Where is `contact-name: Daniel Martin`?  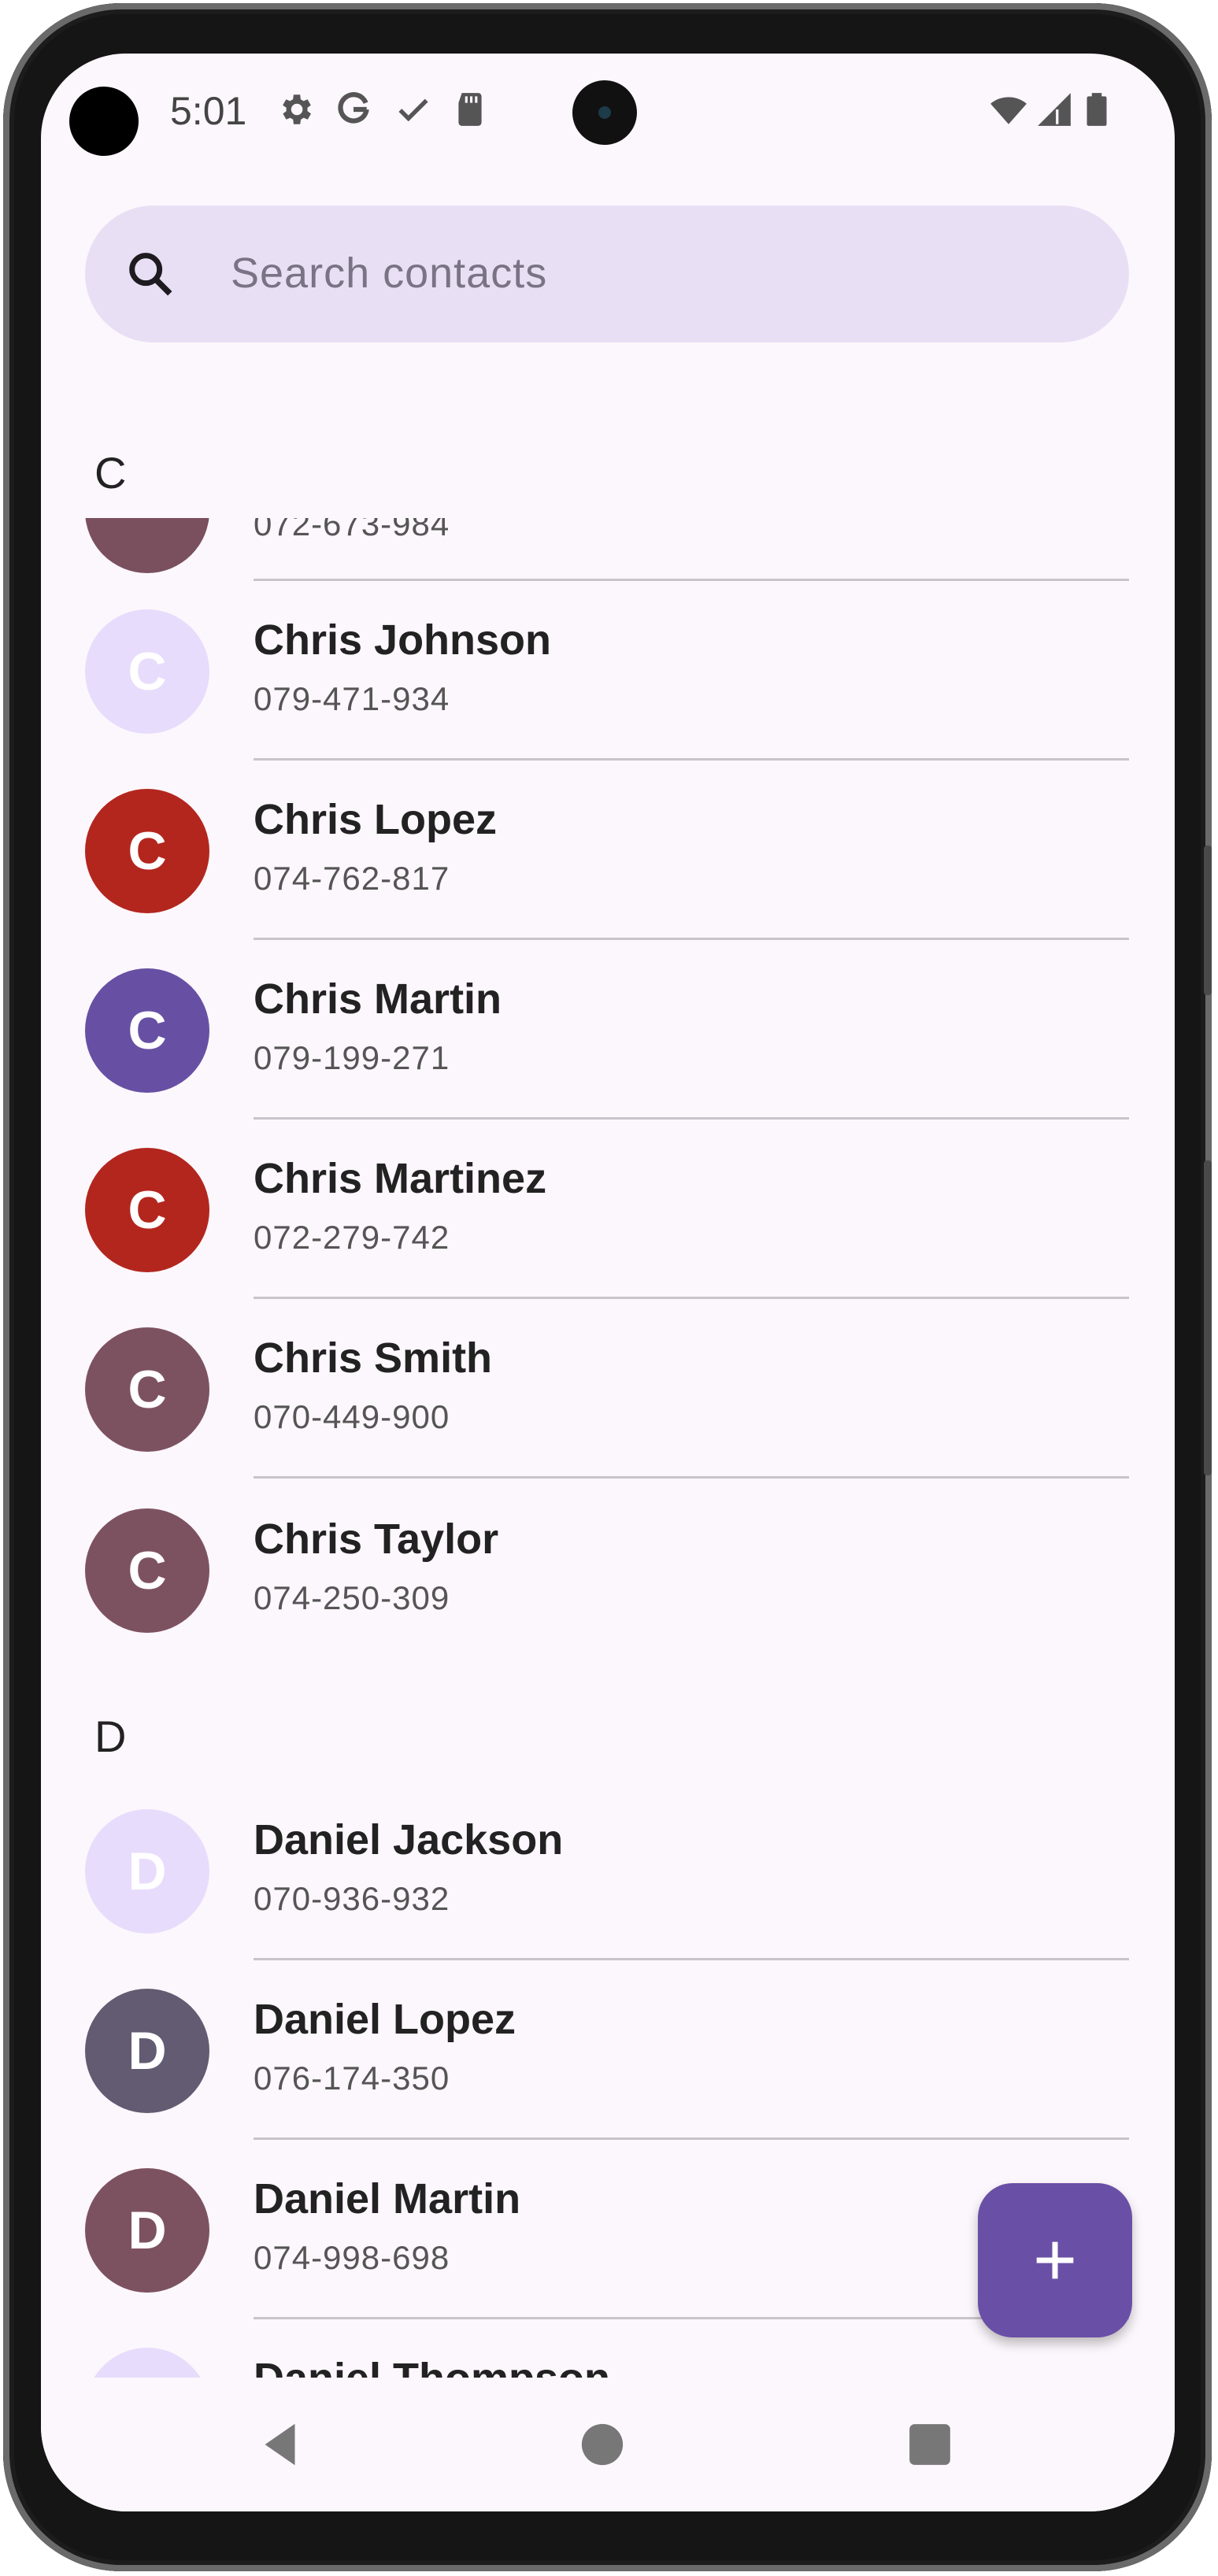 contact-name: Daniel Martin is located at coordinates (387, 2199).